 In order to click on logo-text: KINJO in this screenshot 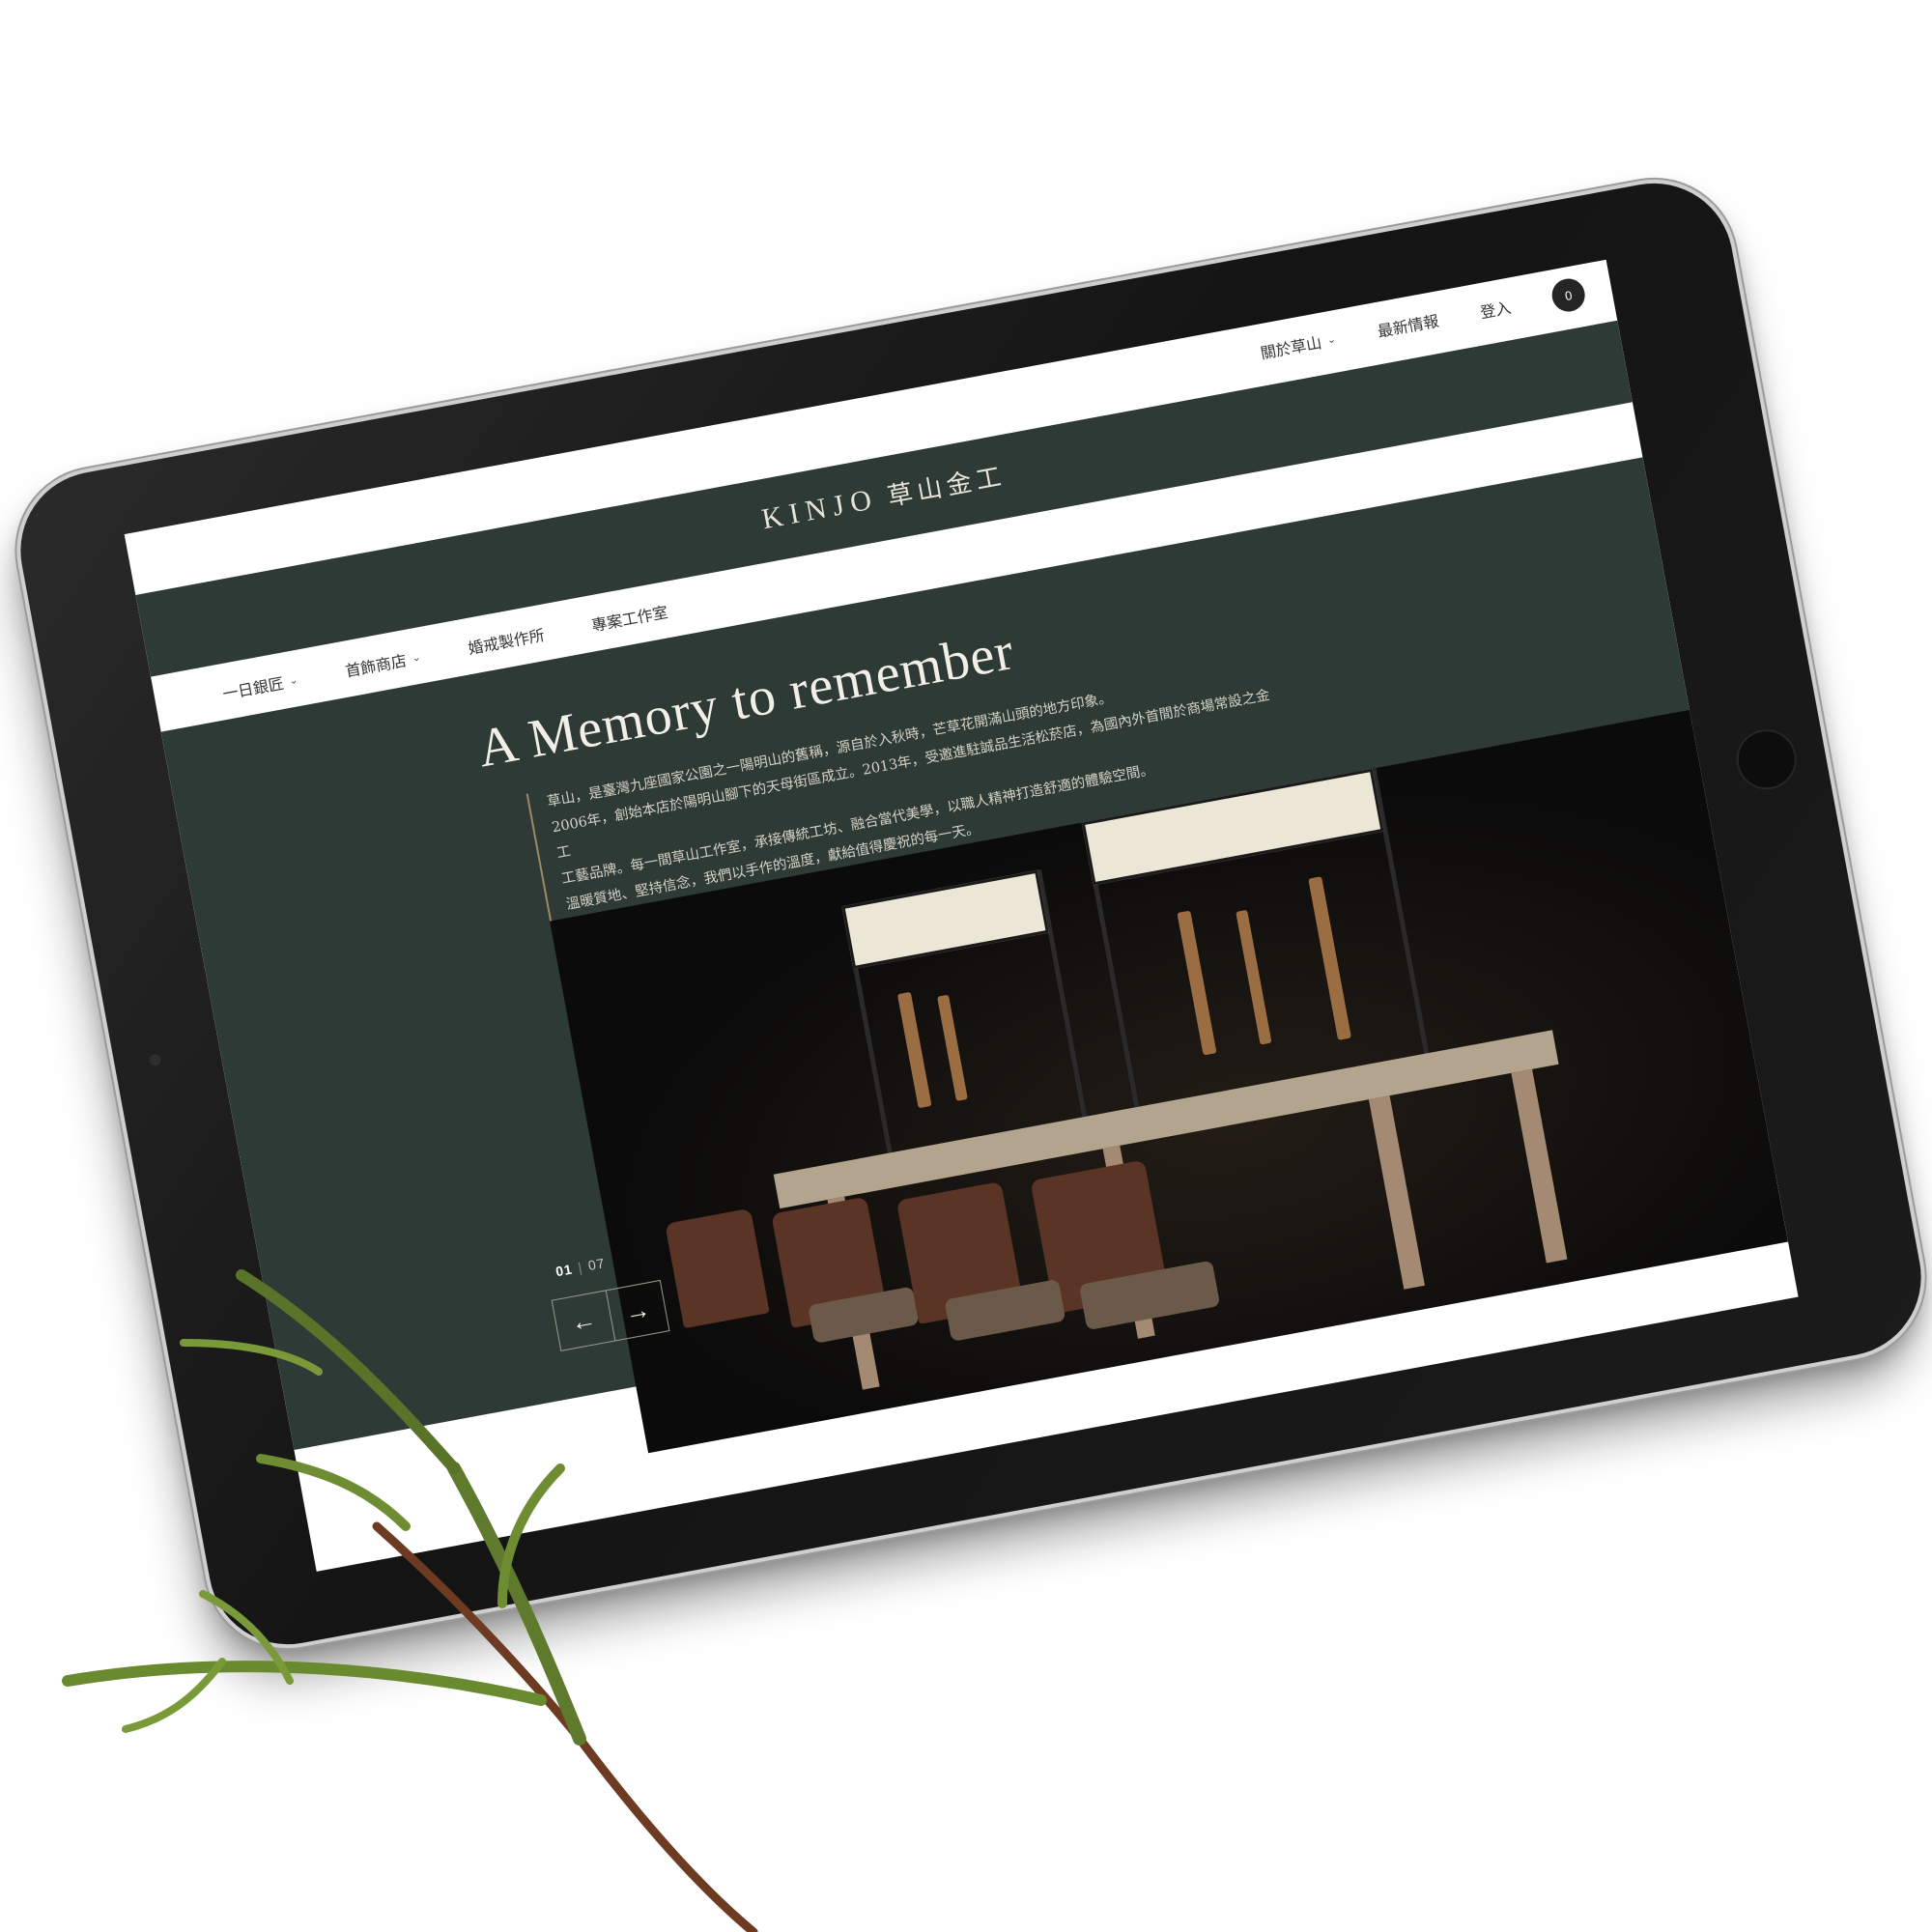, I will do `click(819, 509)`.